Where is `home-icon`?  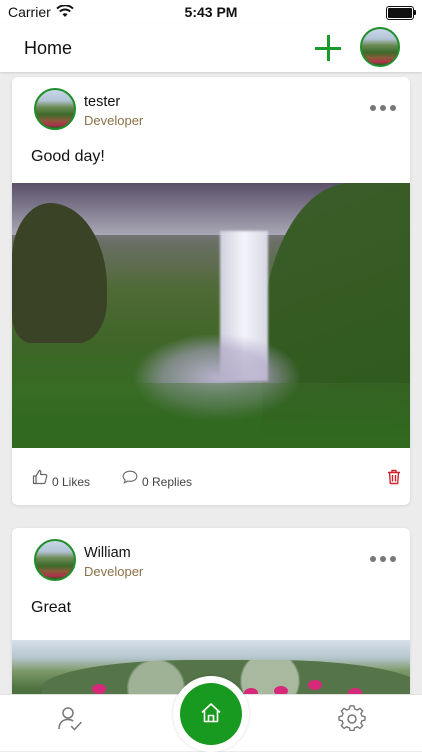 home-icon is located at coordinates (211, 713).